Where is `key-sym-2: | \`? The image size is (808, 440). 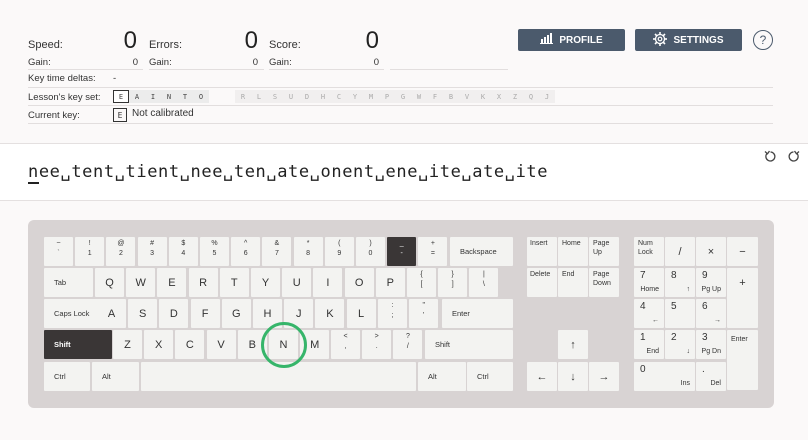 key-sym-2: | \ is located at coordinates (484, 282).